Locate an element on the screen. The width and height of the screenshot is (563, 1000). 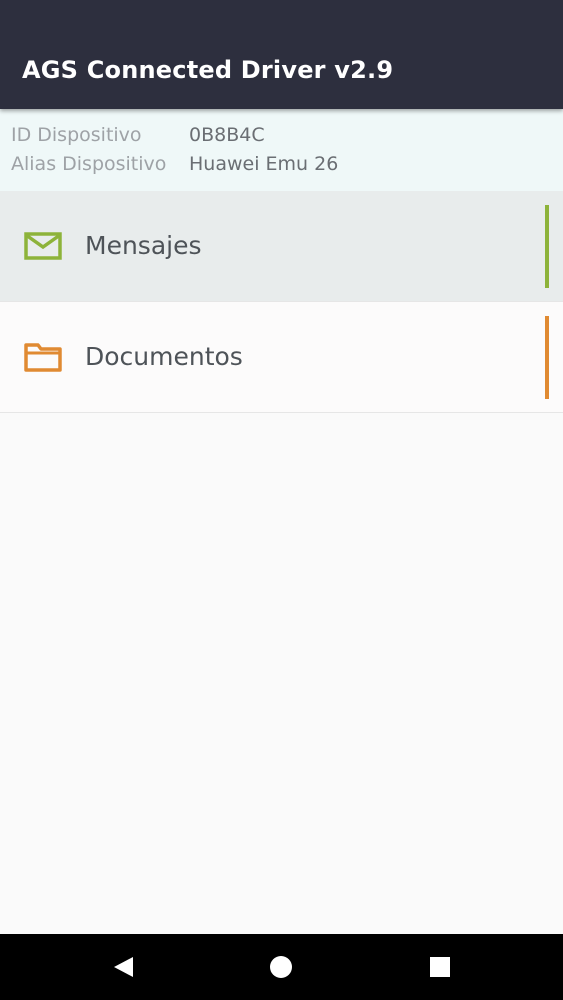
menu-item-mensajes: Mensajes is located at coordinates (281, 246).